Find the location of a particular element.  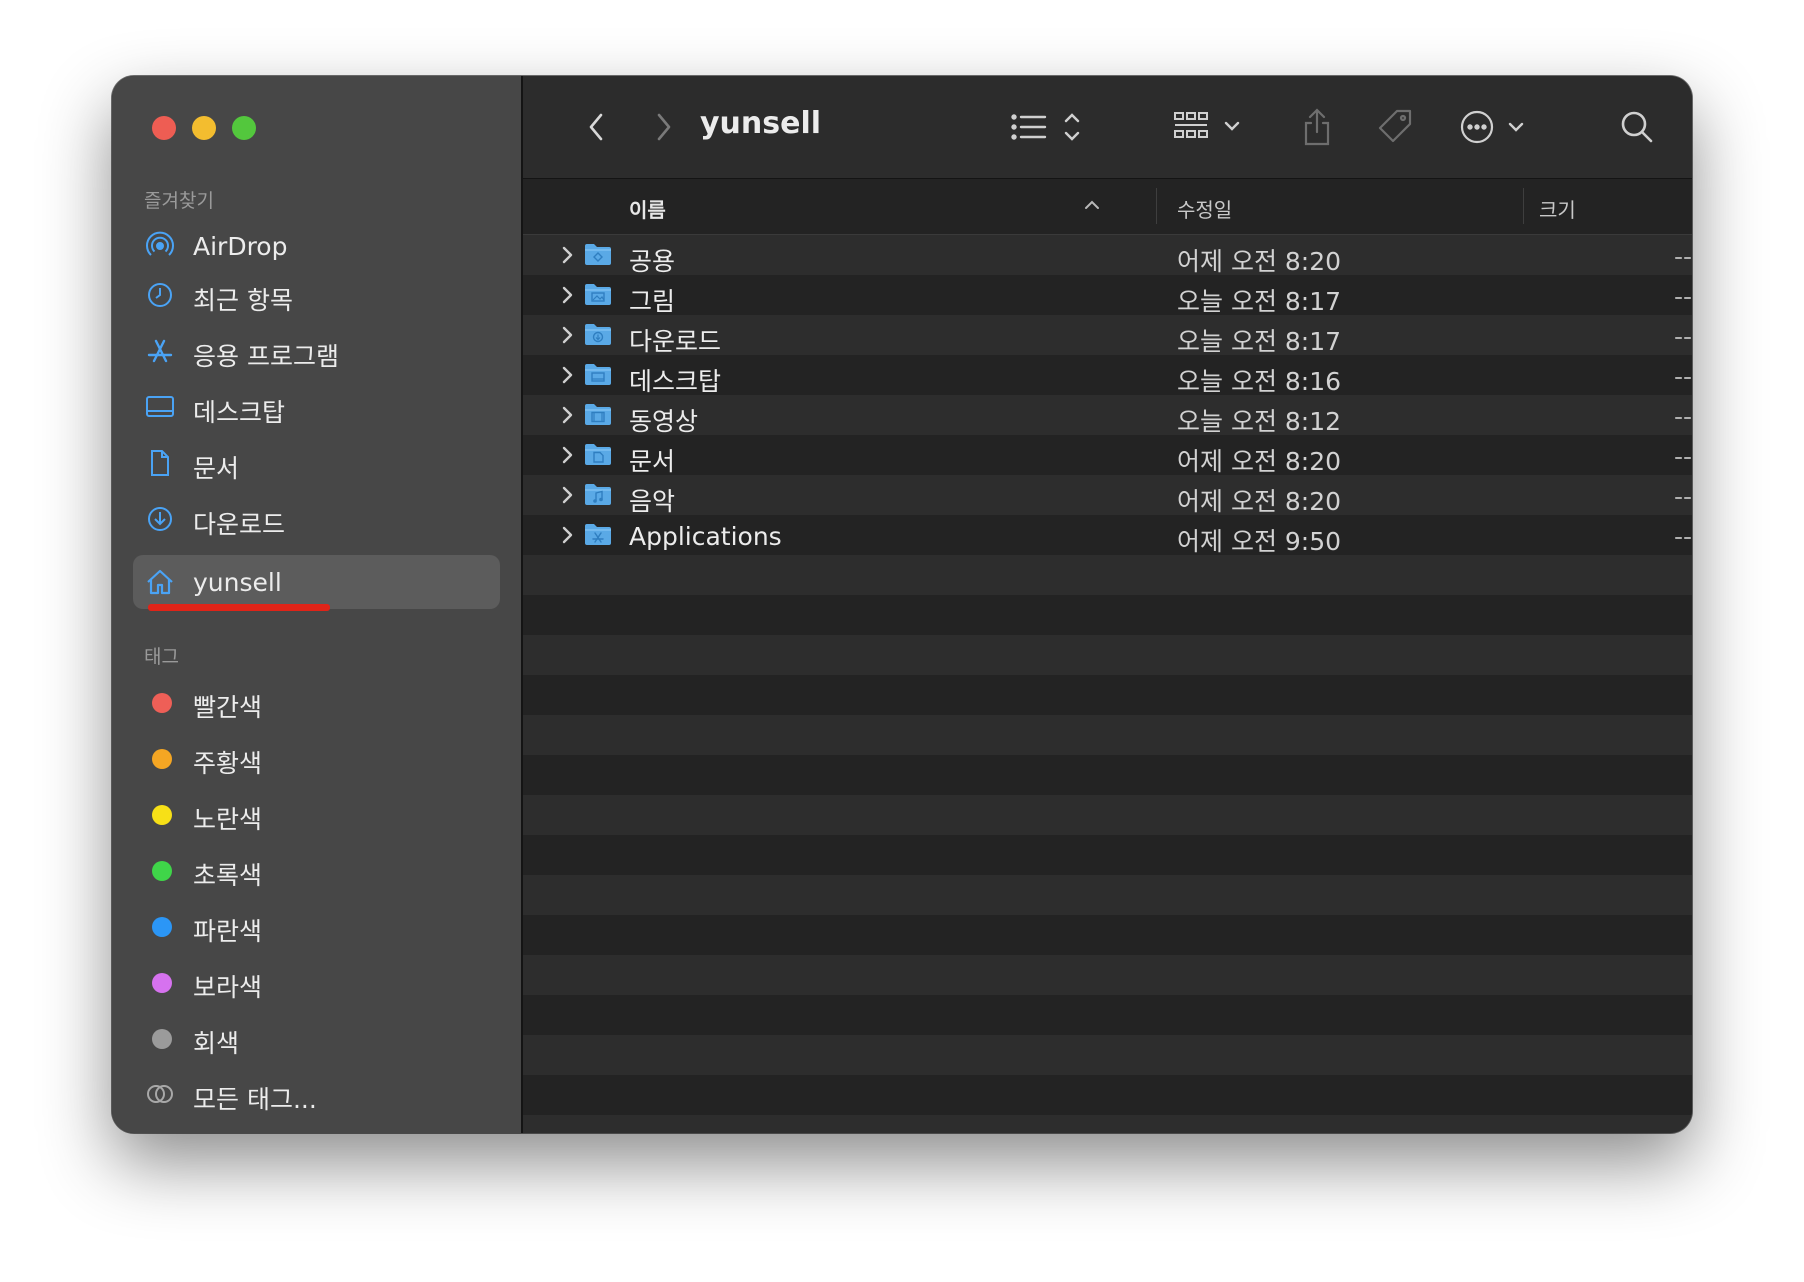

sidebar-item-documents: 문서 is located at coordinates (316, 463).